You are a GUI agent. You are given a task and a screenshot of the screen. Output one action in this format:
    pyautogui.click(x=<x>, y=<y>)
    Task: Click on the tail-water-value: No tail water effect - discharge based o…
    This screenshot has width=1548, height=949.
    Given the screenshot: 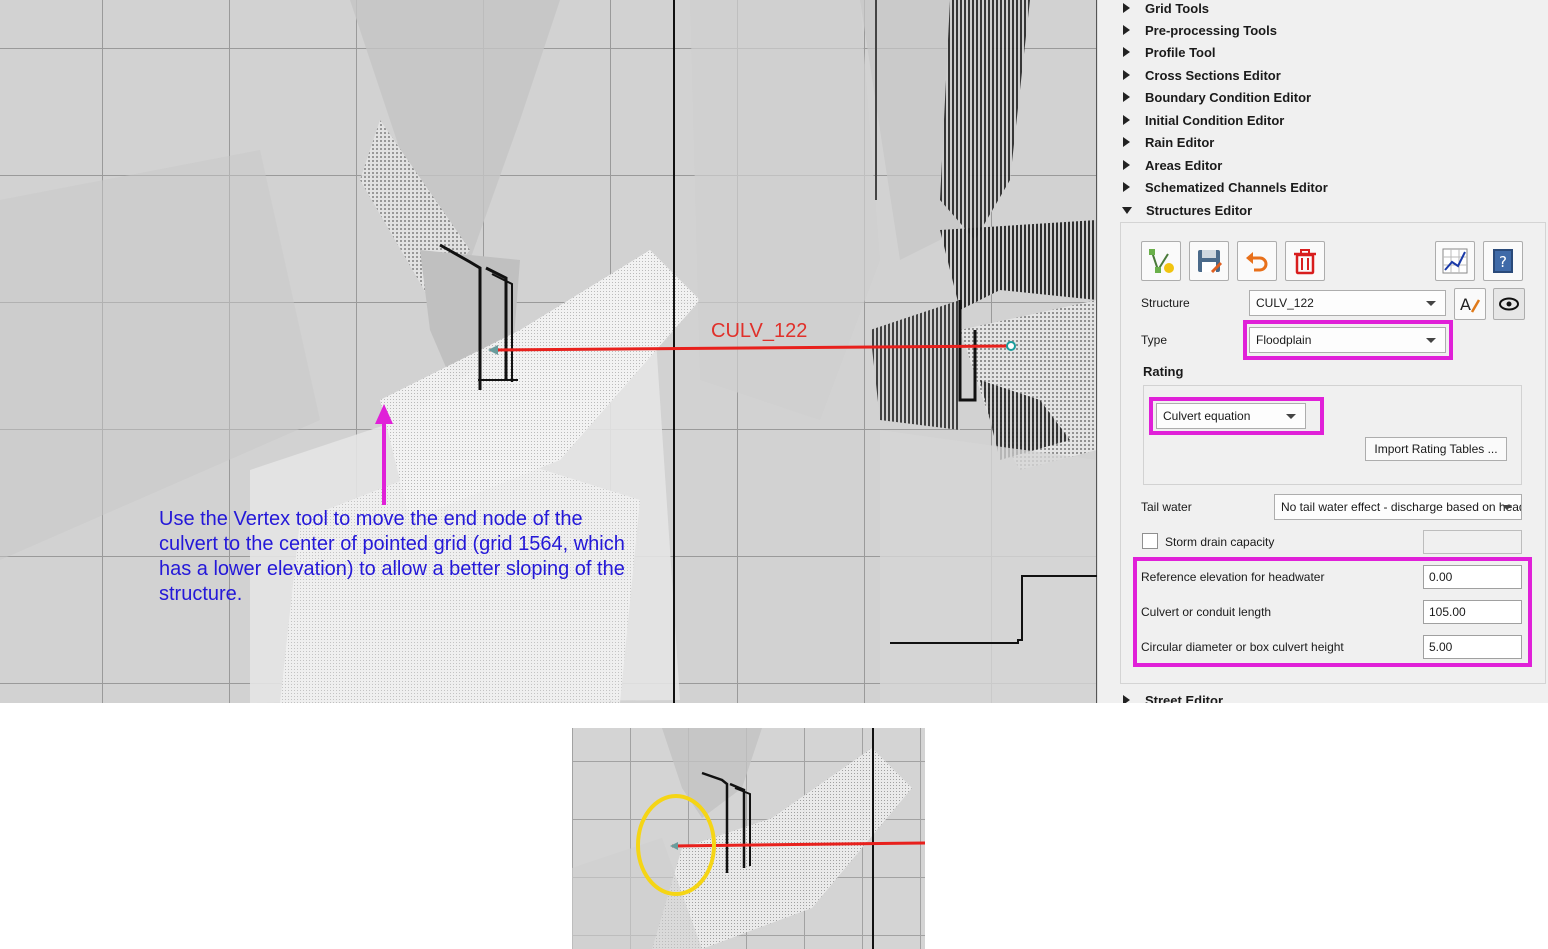 What is the action you would take?
    pyautogui.click(x=1401, y=507)
    